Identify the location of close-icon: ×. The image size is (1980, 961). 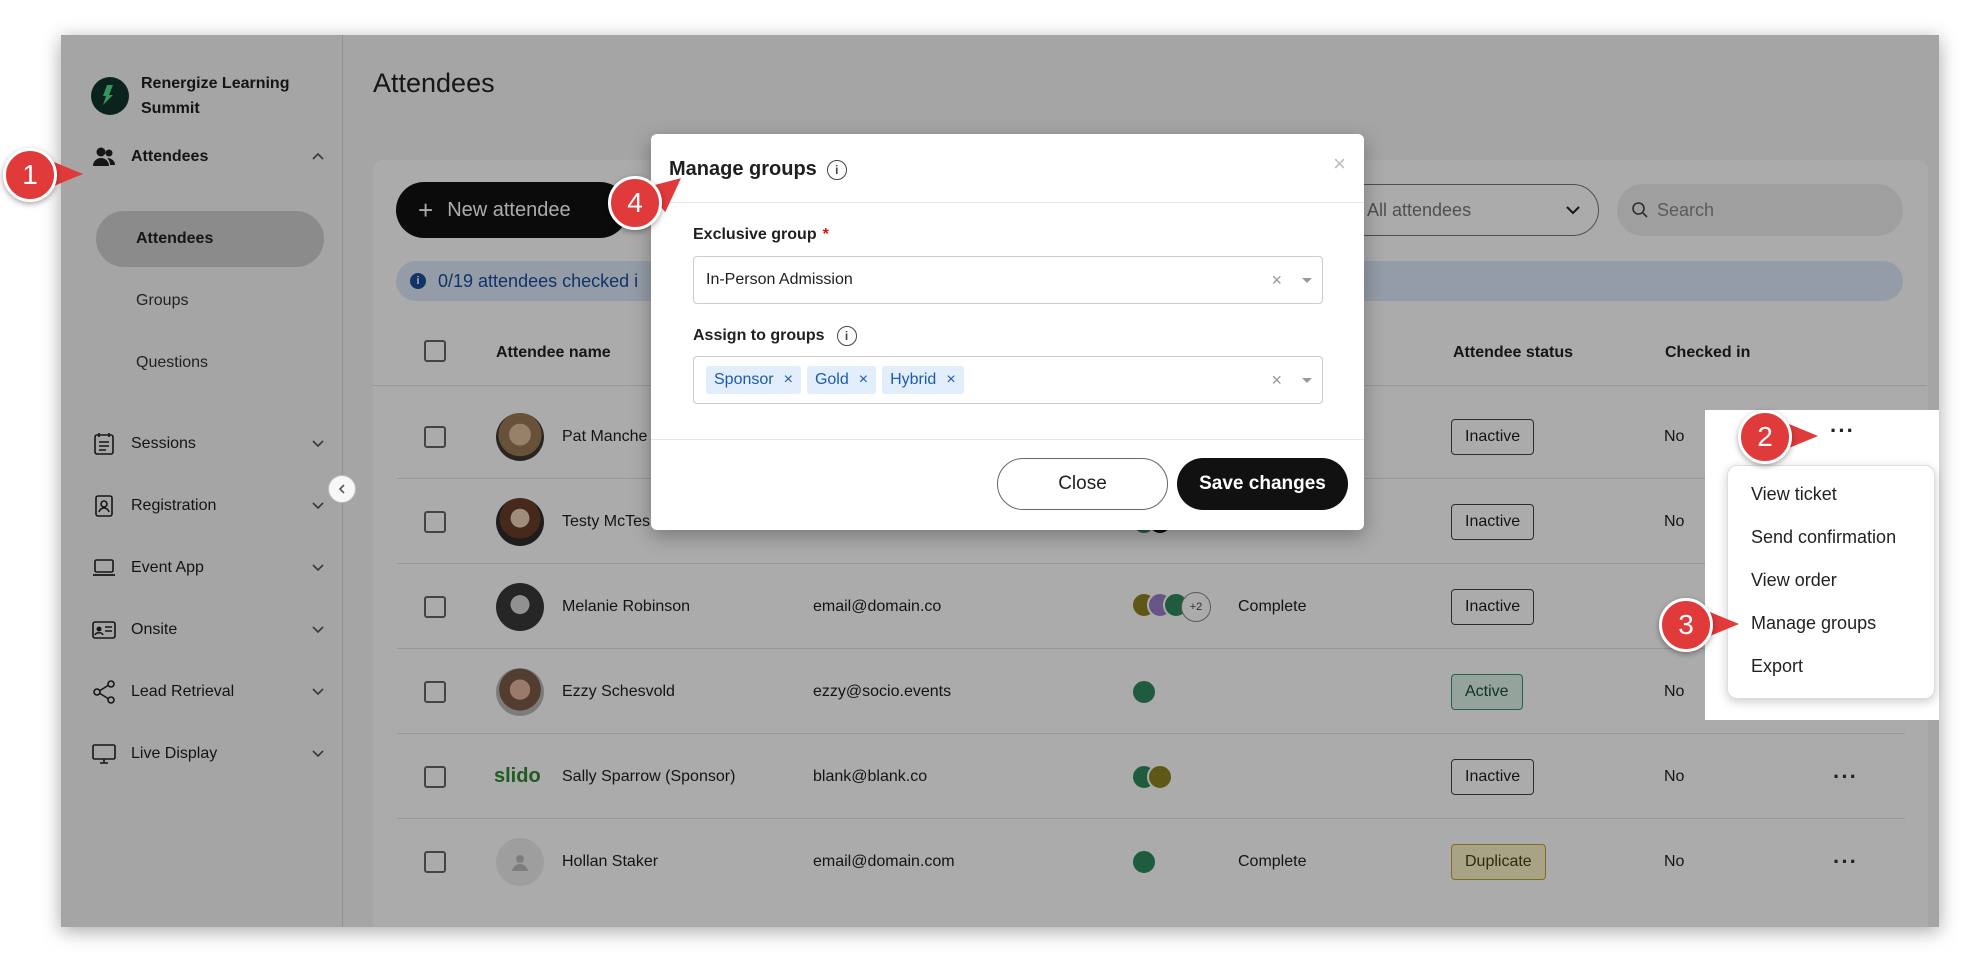
(1339, 164).